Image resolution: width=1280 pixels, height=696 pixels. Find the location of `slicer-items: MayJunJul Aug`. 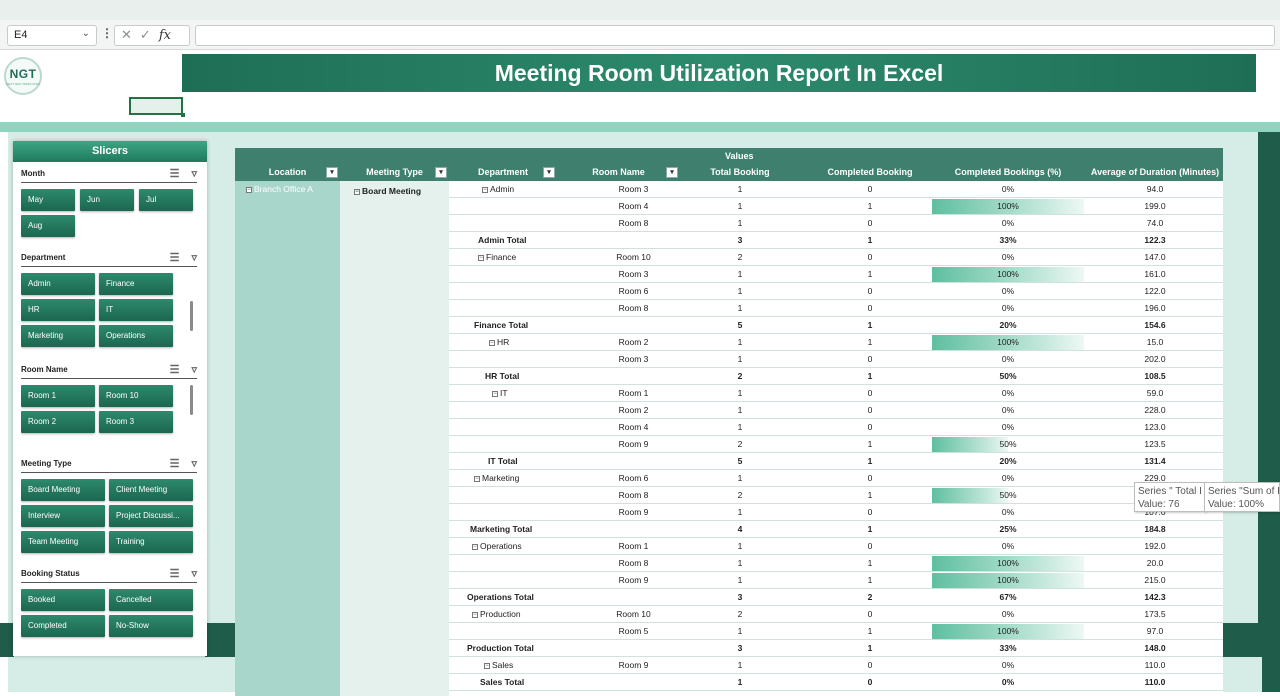

slicer-items: MayJunJul Aug is located at coordinates (109, 215).